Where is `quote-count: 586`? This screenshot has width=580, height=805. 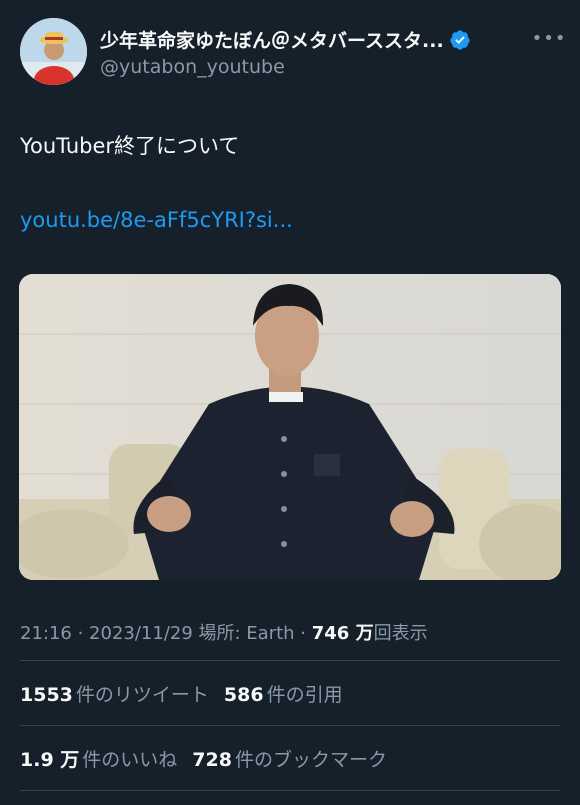 quote-count: 586 is located at coordinates (243, 695).